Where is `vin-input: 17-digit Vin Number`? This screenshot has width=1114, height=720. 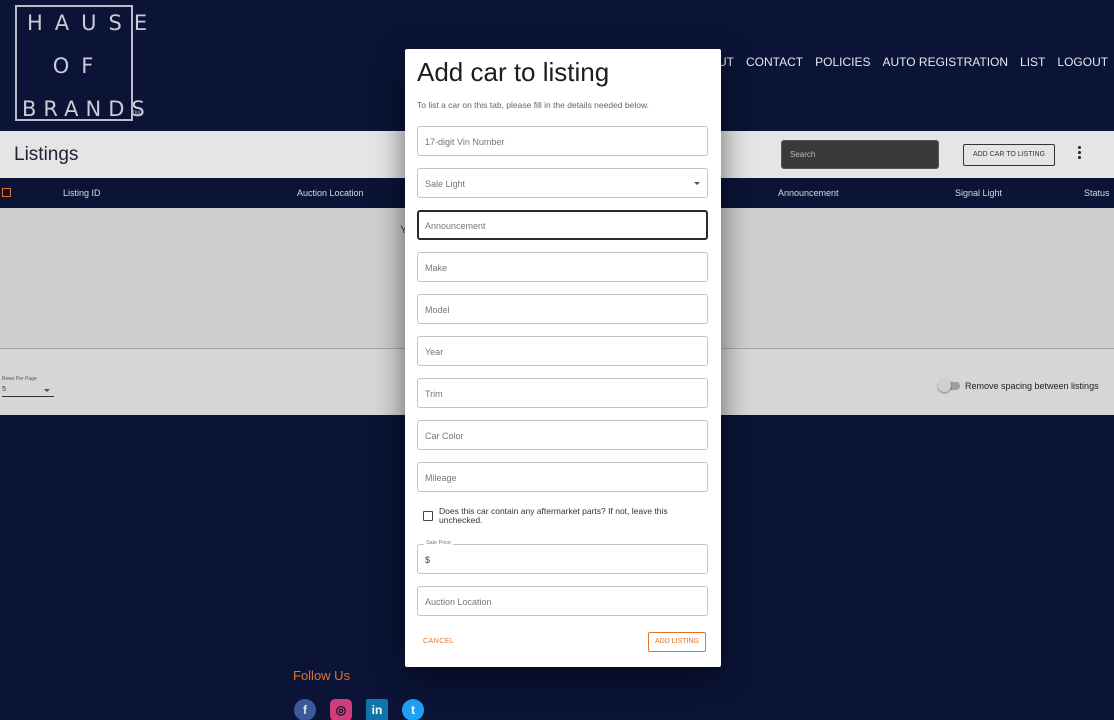 vin-input: 17-digit Vin Number is located at coordinates (562, 141).